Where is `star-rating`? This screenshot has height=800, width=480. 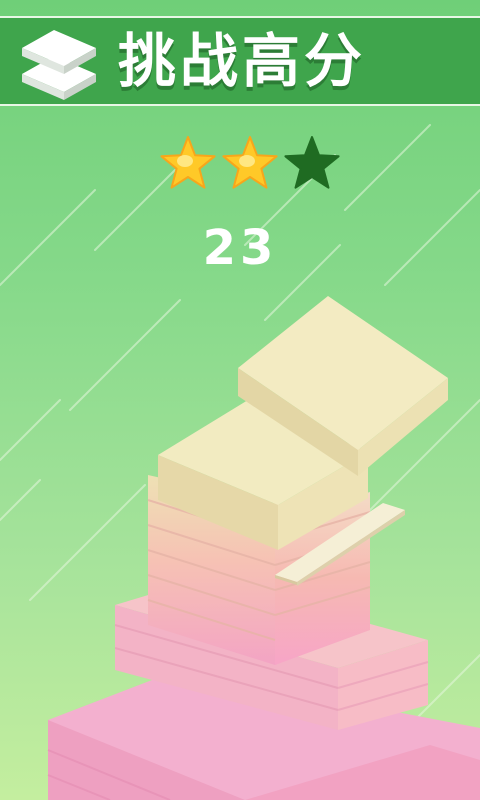 star-rating is located at coordinates (250, 162).